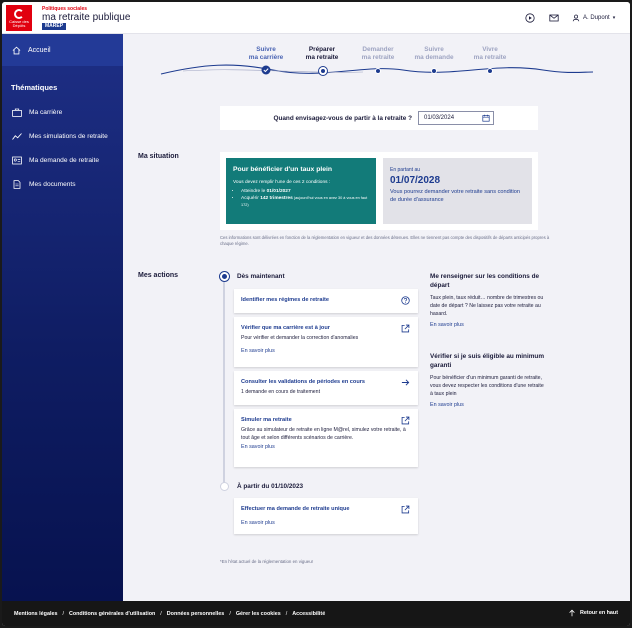 This screenshot has height=628, width=632. What do you see at coordinates (405, 382) in the screenshot?
I see `arrow-right-icon` at bounding box center [405, 382].